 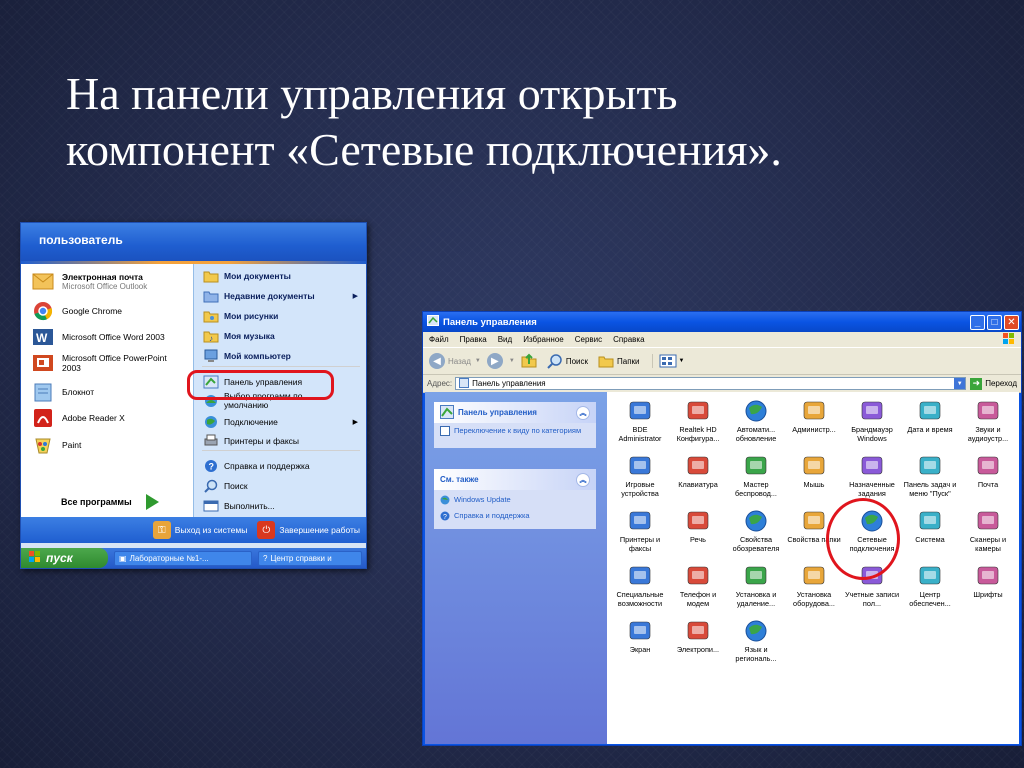 What do you see at coordinates (439, 339) in the screenshot?
I see `menu-file: Файл` at bounding box center [439, 339].